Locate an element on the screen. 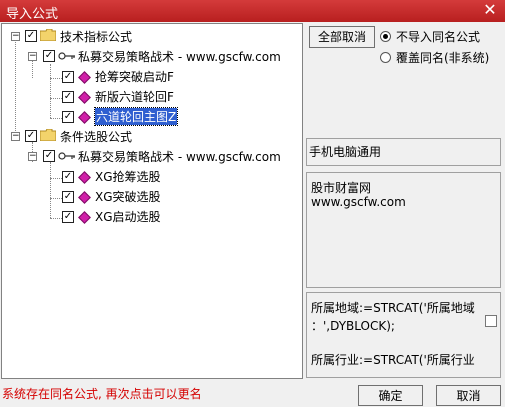  tree-item-selected: ✓ 六道轮回主图Z is located at coordinates (152, 116).